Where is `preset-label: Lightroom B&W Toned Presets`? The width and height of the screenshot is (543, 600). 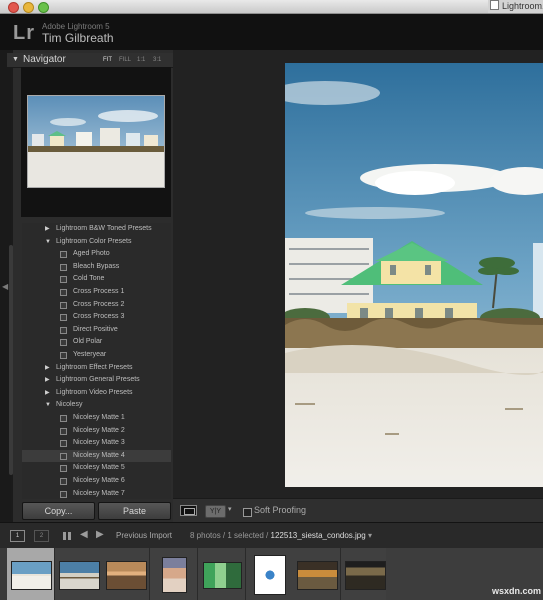 preset-label: Lightroom B&W Toned Presets is located at coordinates (104, 228).